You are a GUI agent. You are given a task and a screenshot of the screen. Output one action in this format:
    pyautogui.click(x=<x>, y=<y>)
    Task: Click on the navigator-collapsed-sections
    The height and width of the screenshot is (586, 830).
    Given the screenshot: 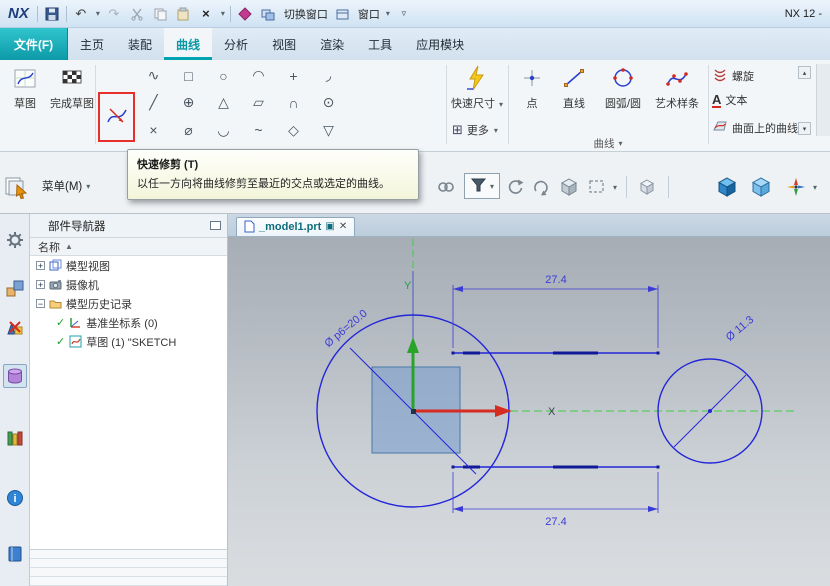 What is the action you would take?
    pyautogui.click(x=128, y=567)
    